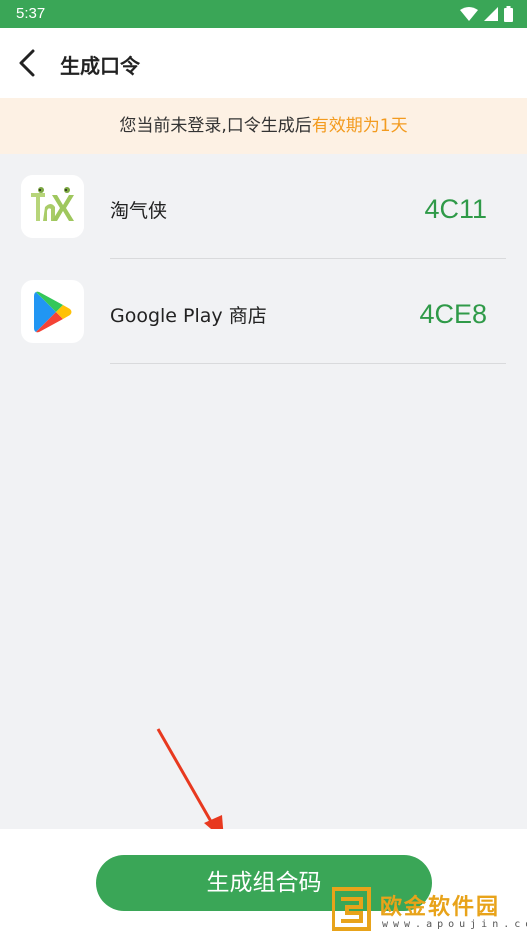 Image resolution: width=527 pixels, height=936 pixels. Describe the element at coordinates (308, 363) in the screenshot. I see `divider` at that location.